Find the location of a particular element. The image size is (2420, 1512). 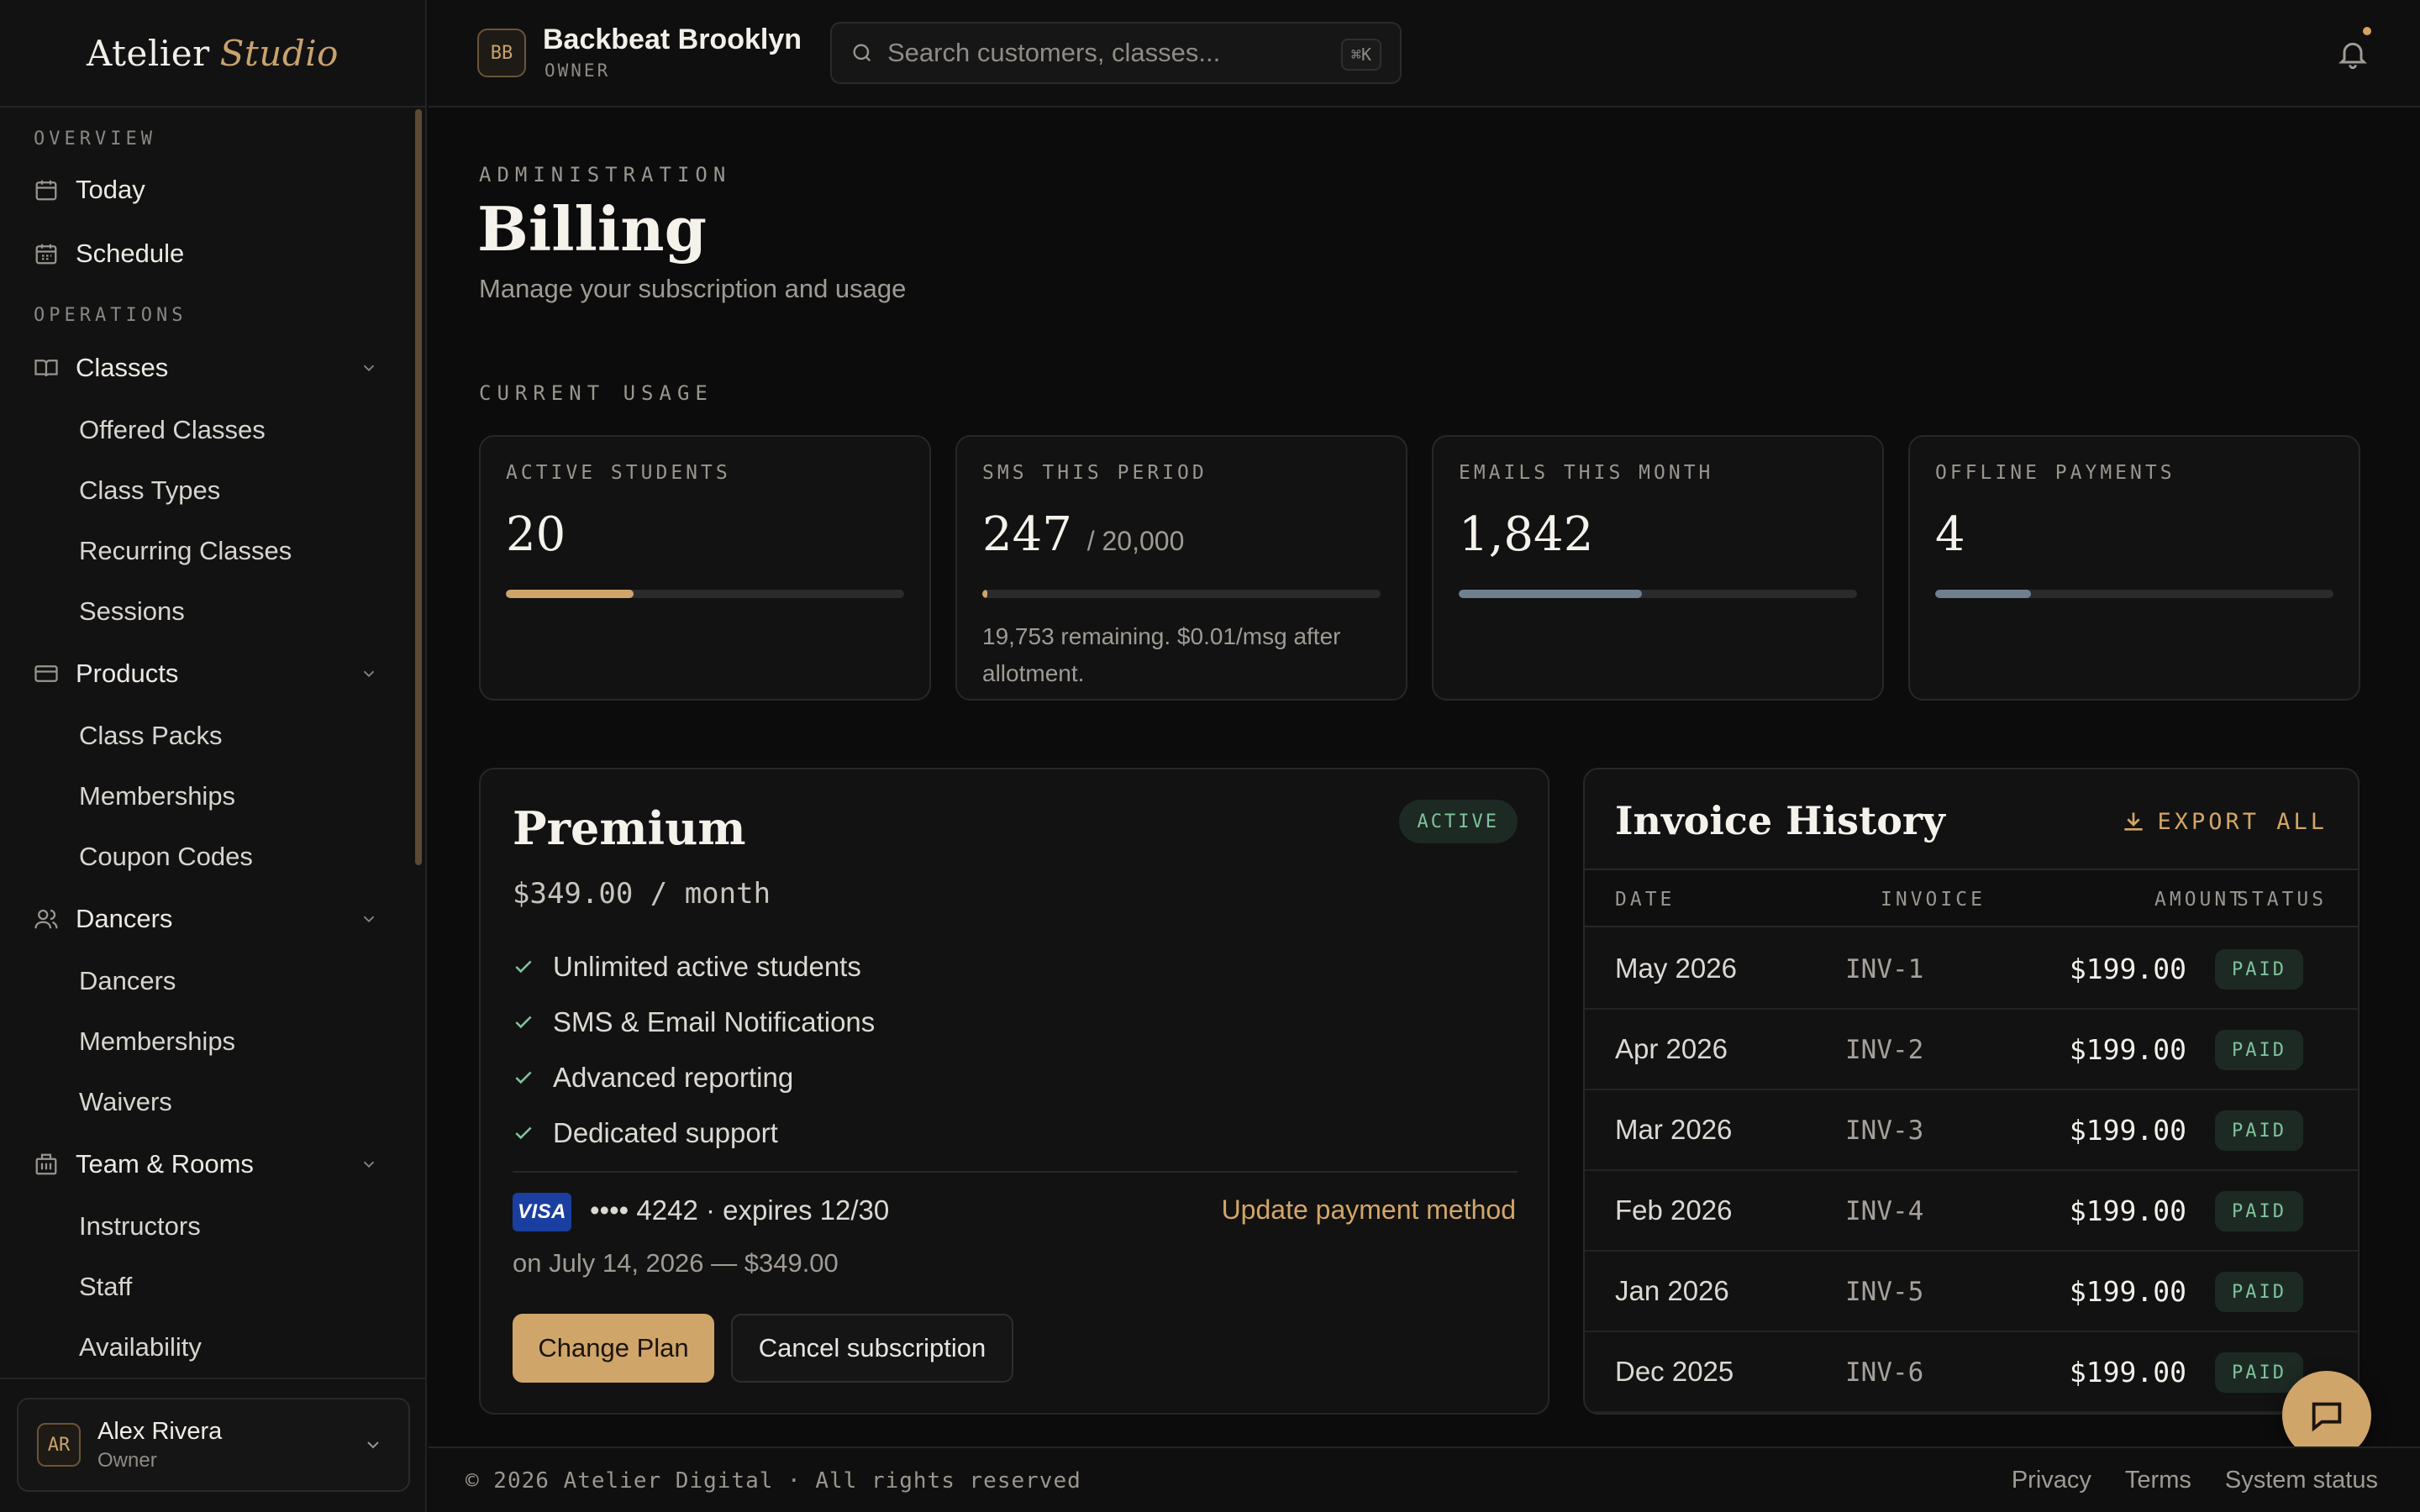

calendar-icon is located at coordinates (46, 190).